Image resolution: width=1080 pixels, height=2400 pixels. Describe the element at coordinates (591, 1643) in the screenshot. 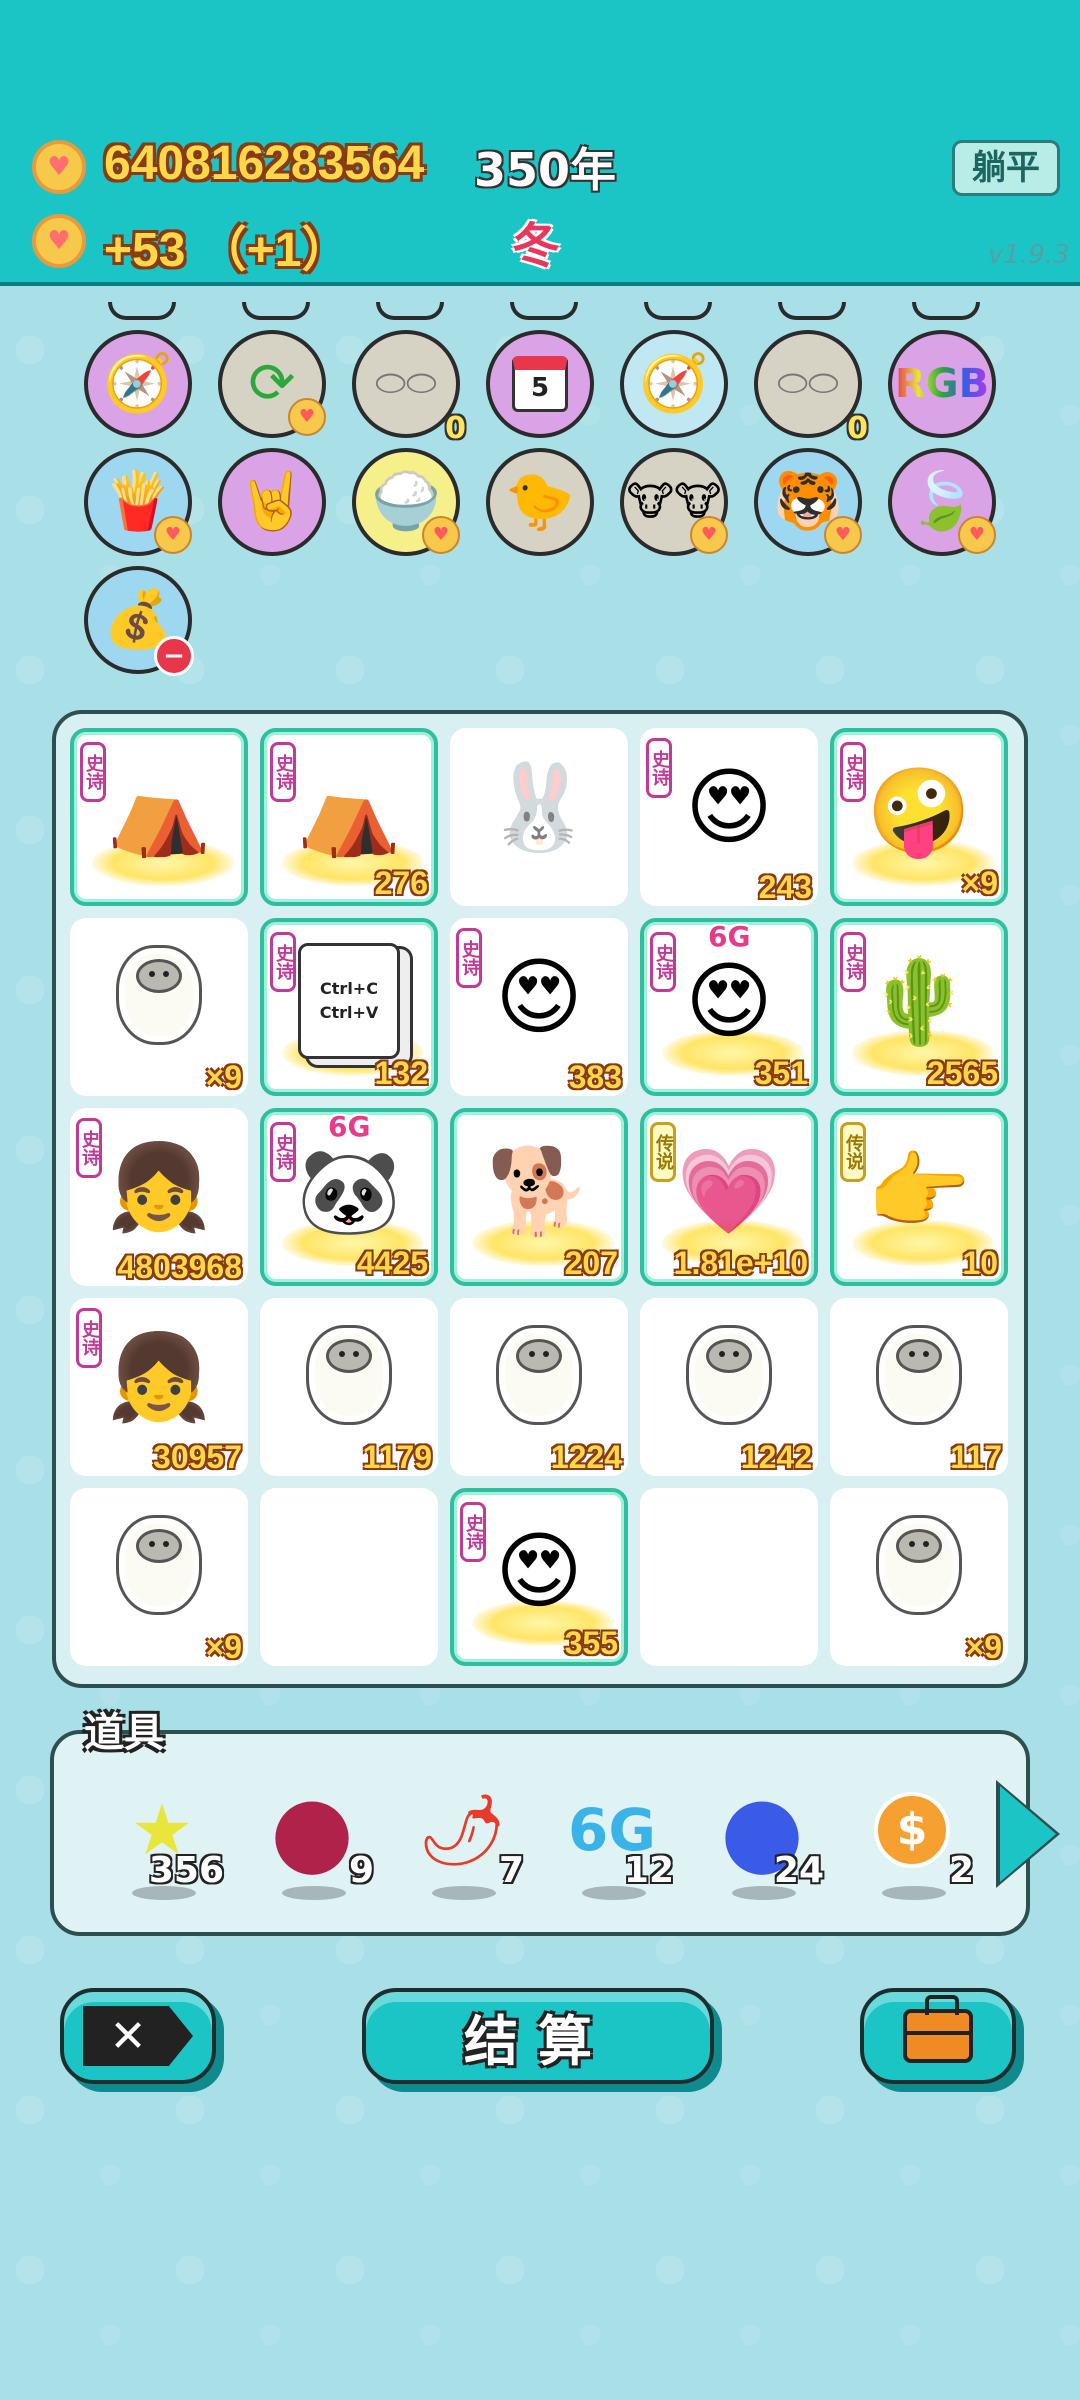

I see `slot-count: 355` at that location.